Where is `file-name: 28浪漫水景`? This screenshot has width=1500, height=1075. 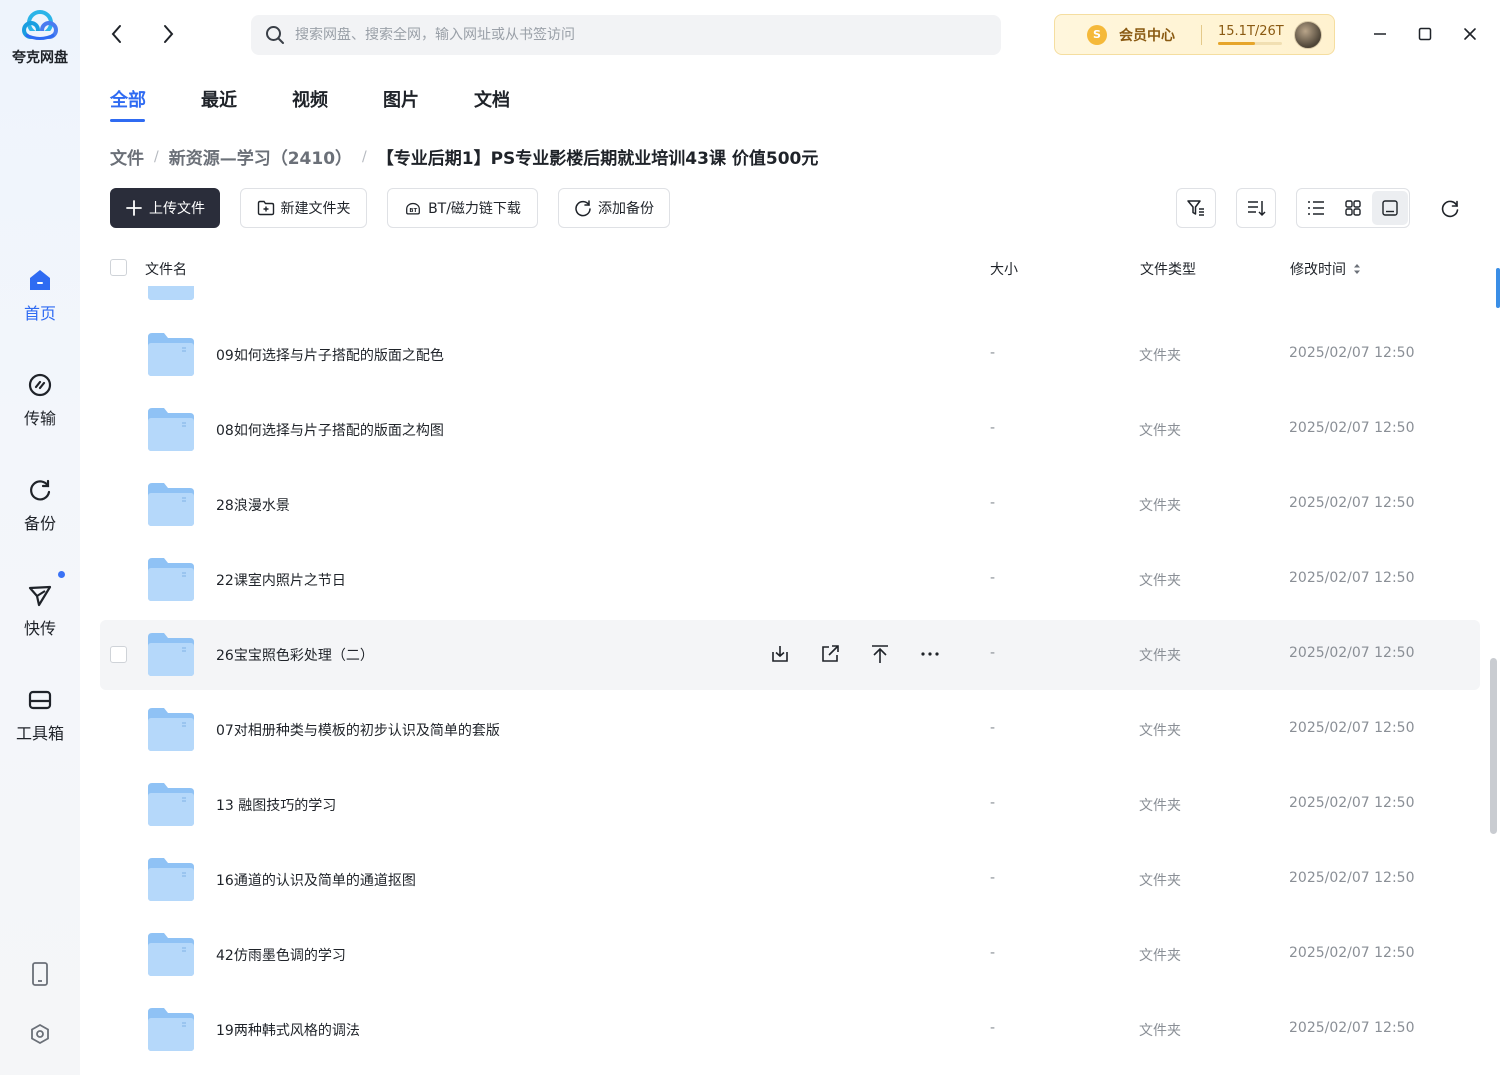
file-name: 28浪漫水景 is located at coordinates (253, 505).